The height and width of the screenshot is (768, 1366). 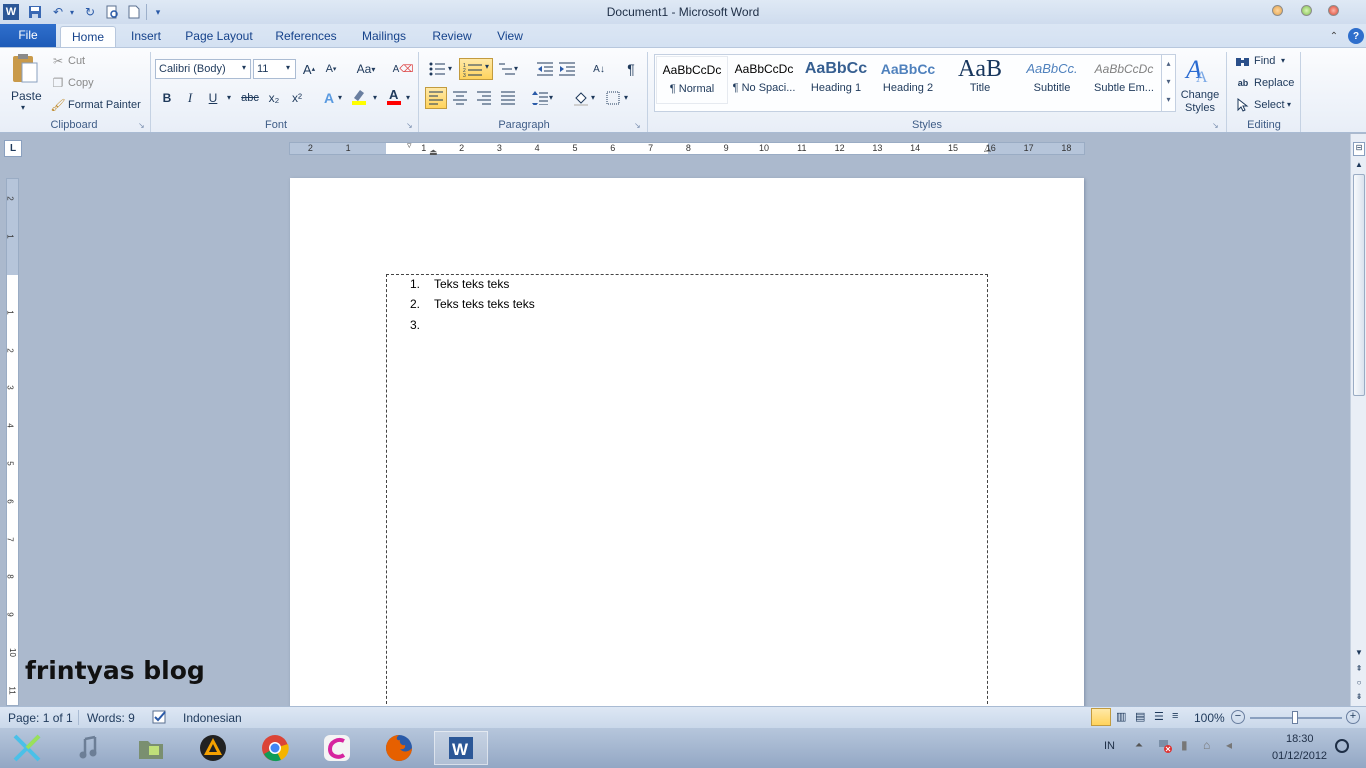 I want to click on borders-dropdown-icon: ▾, so click(x=626, y=97).